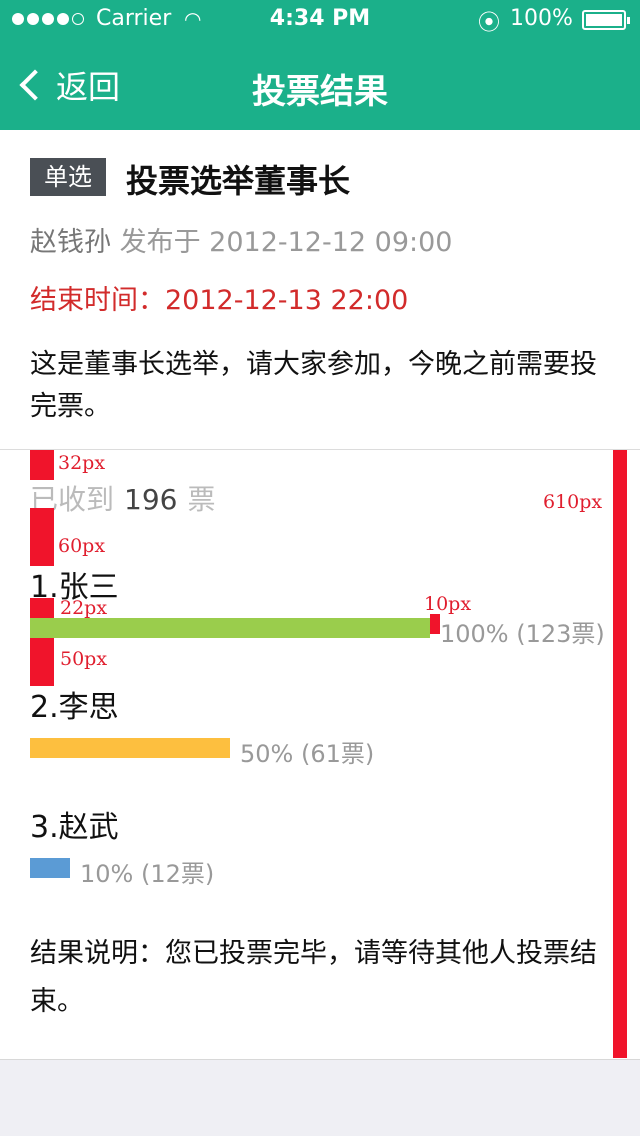 The height and width of the screenshot is (1136, 640). Describe the element at coordinates (74, 707) in the screenshot. I see `option-label: 2.李思` at that location.